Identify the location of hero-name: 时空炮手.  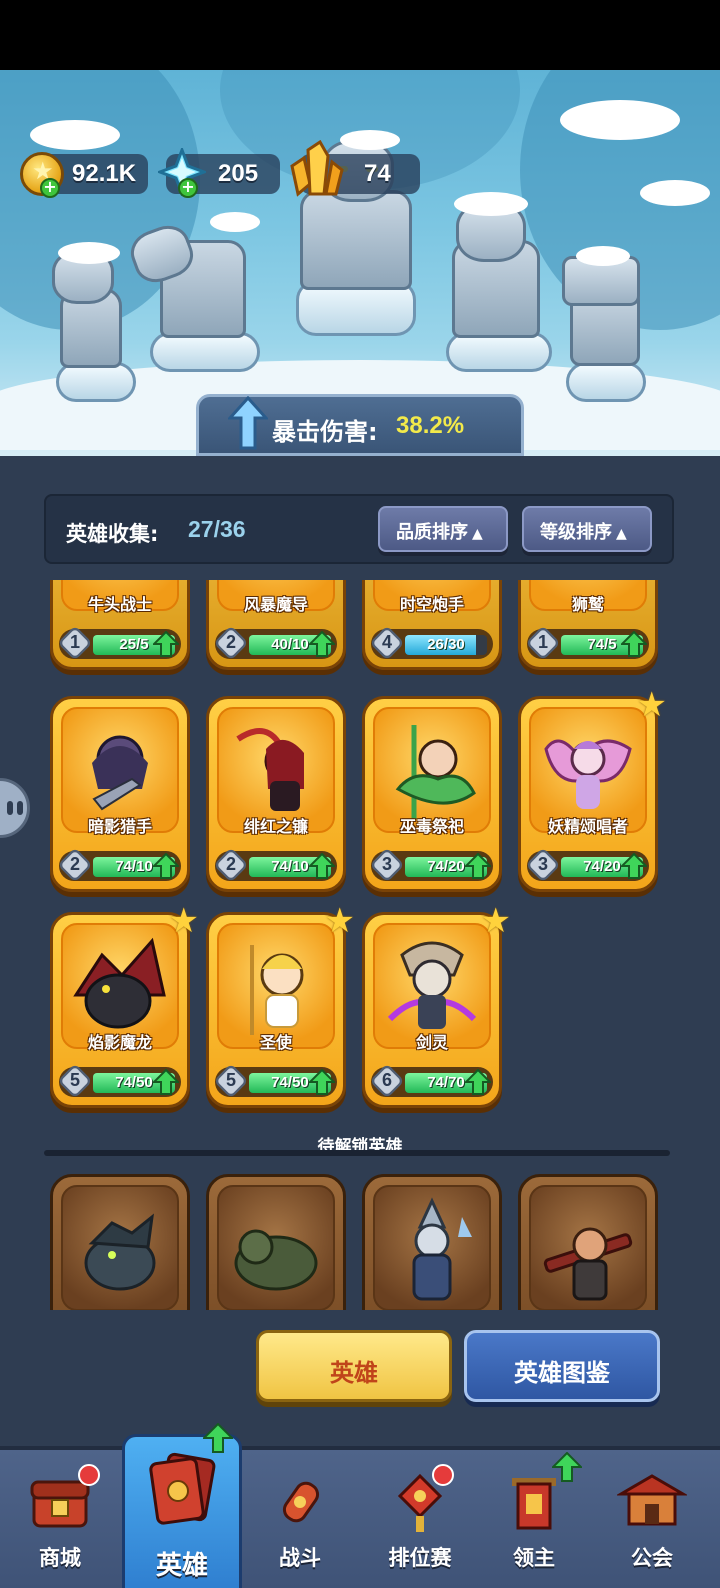
(431, 604).